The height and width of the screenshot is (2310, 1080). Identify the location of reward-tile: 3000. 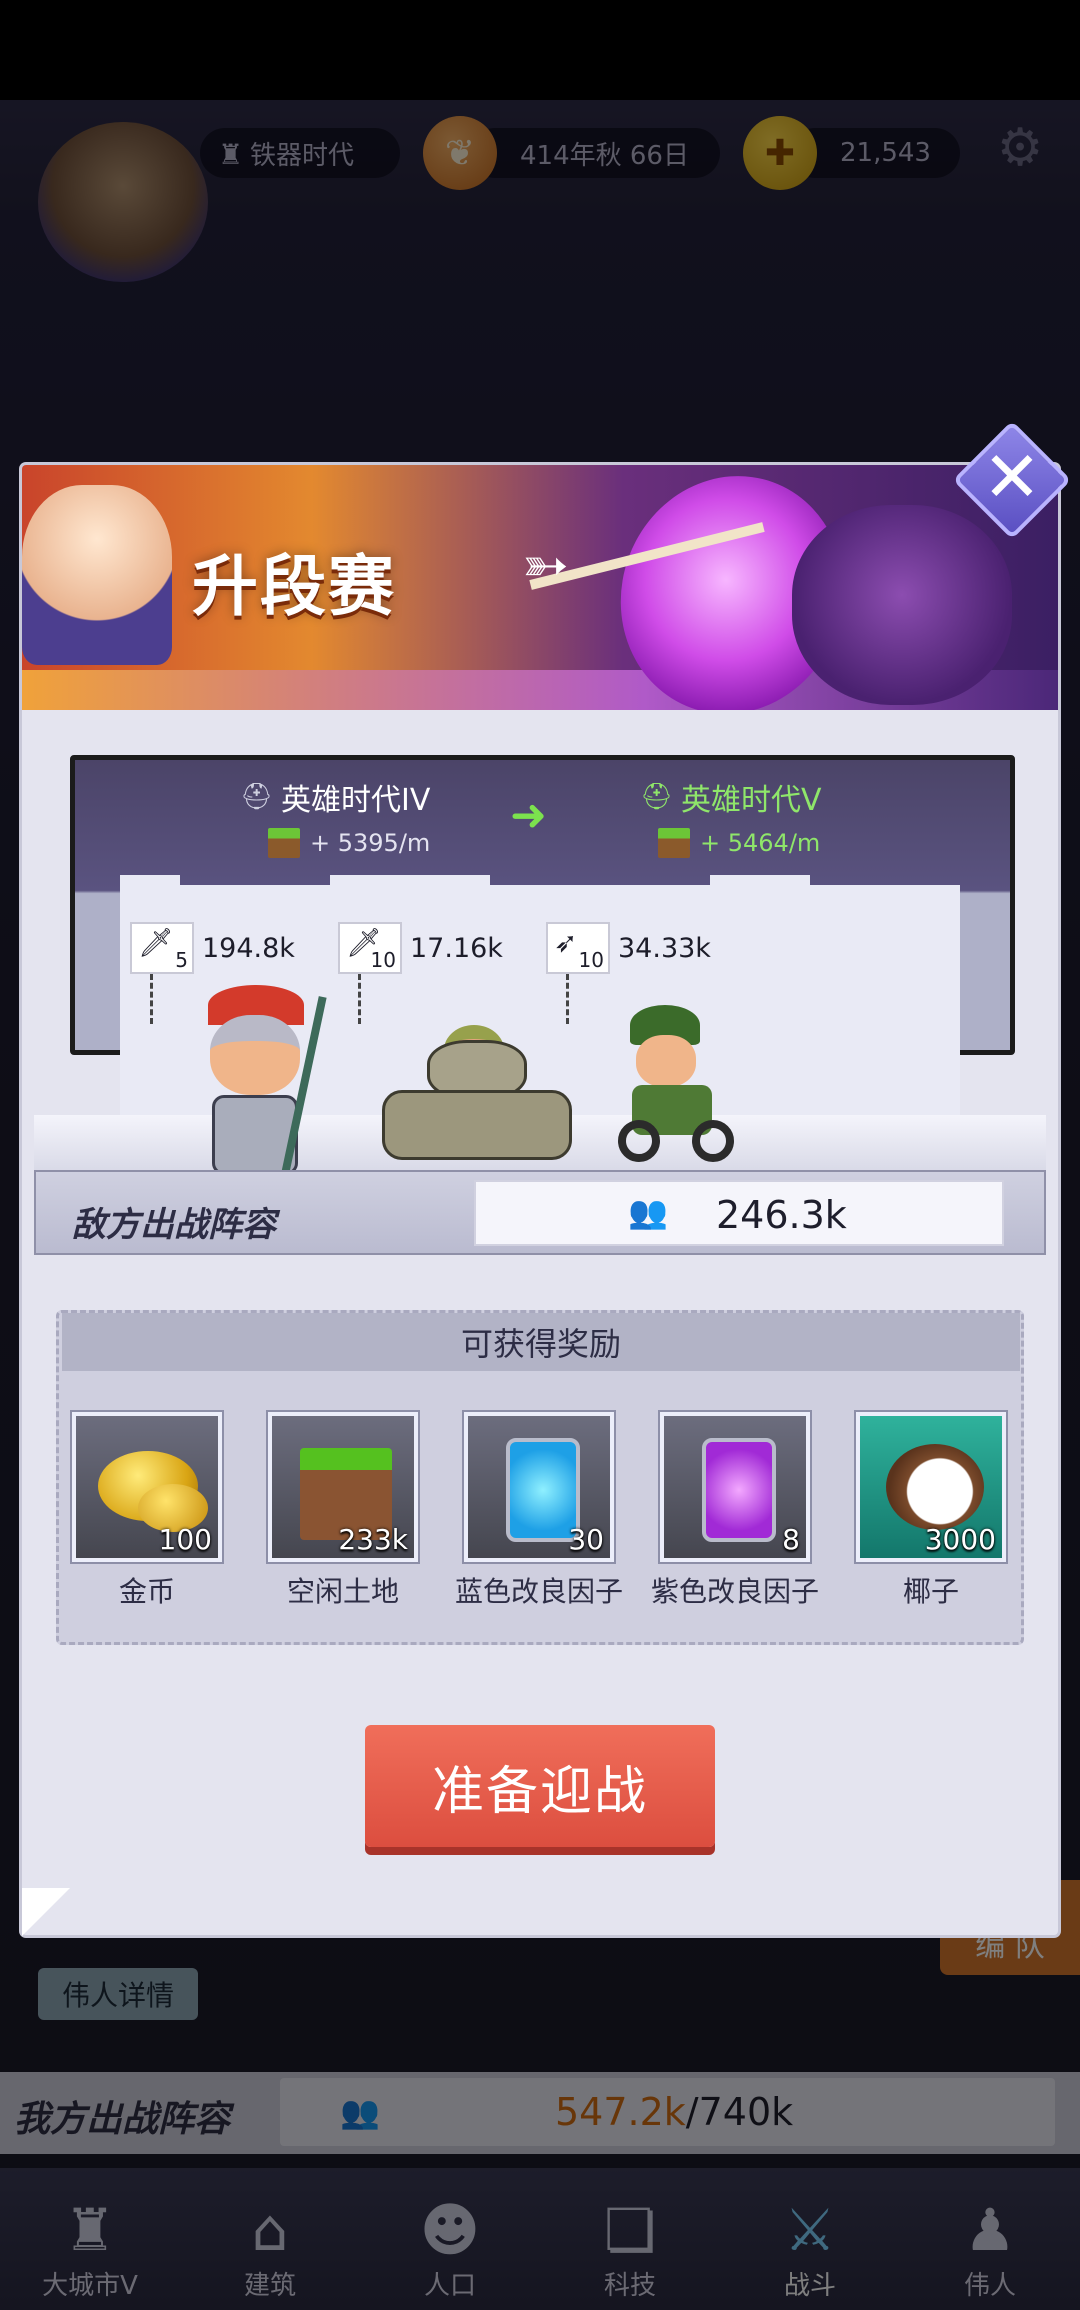
(931, 1487).